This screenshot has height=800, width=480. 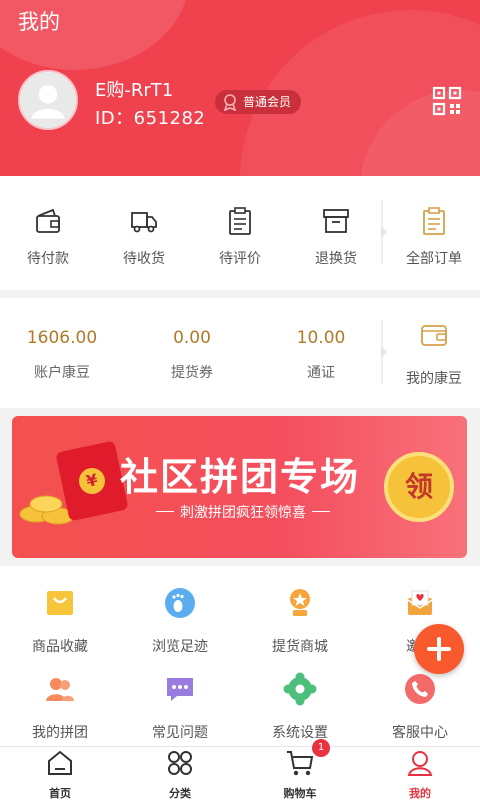 What do you see at coordinates (434, 379) in the screenshot?
I see `wallet-label: 我的康豆` at bounding box center [434, 379].